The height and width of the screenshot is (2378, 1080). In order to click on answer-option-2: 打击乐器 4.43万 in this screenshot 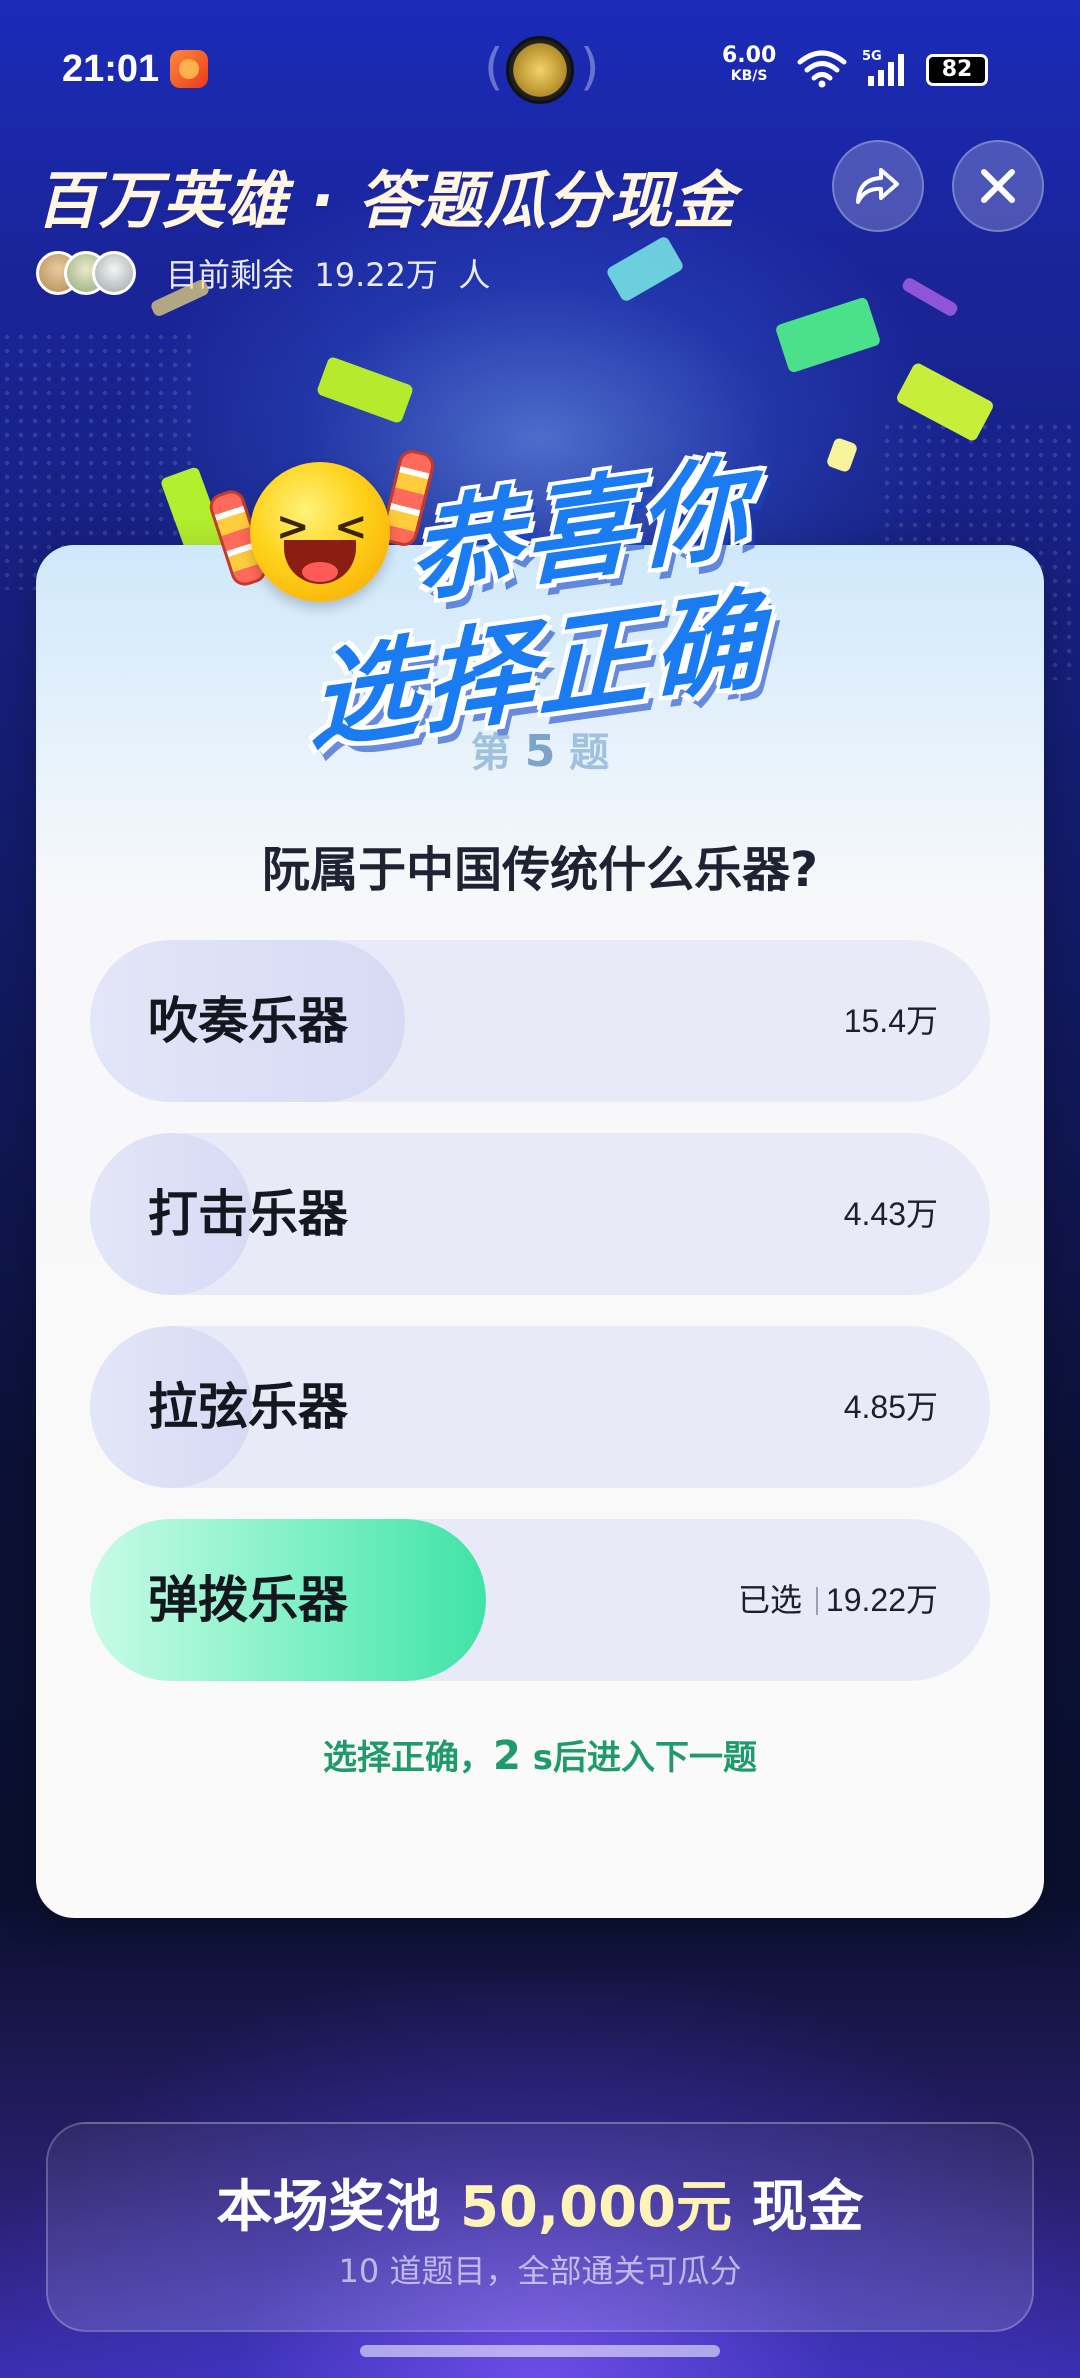, I will do `click(540, 1214)`.